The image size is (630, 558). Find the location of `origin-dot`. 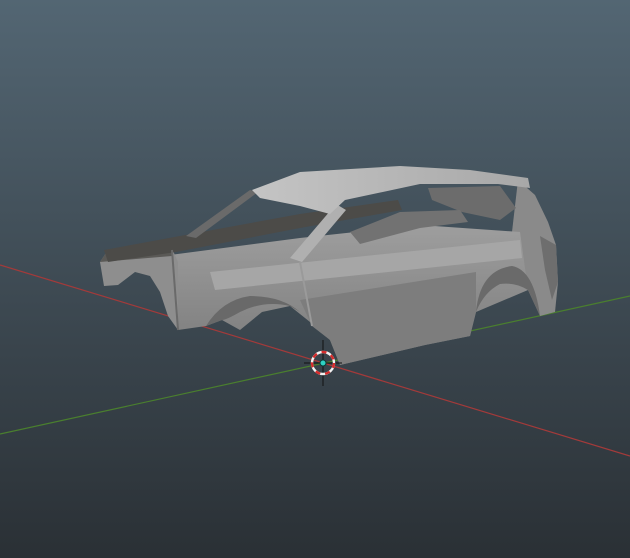

origin-dot is located at coordinates (323, 363).